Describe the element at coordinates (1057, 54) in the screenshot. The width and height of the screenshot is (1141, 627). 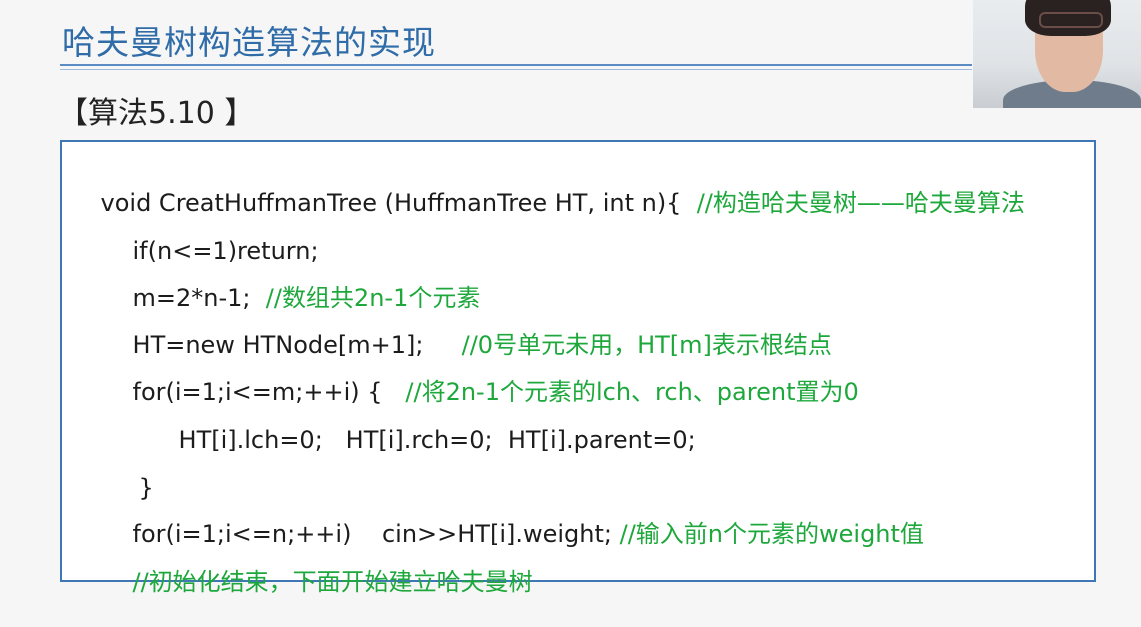
I see `presenter-webcam` at that location.